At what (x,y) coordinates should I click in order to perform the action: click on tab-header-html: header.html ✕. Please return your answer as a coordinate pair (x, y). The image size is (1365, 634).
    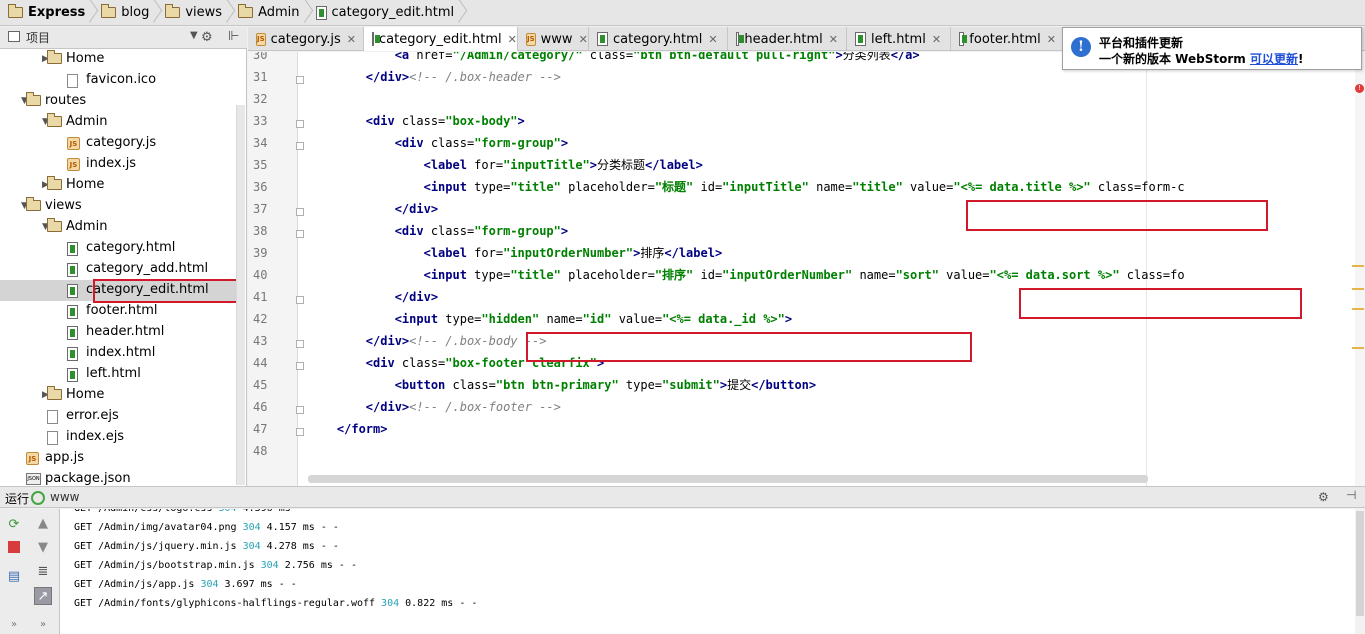
    Looking at the image, I should click on (787, 39).